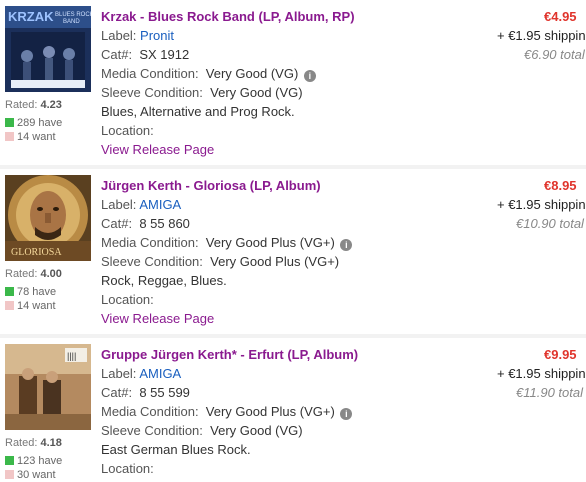 The image size is (586, 482). What do you see at coordinates (48, 218) in the screenshot?
I see `album-cover-image: GLORIOSA` at bounding box center [48, 218].